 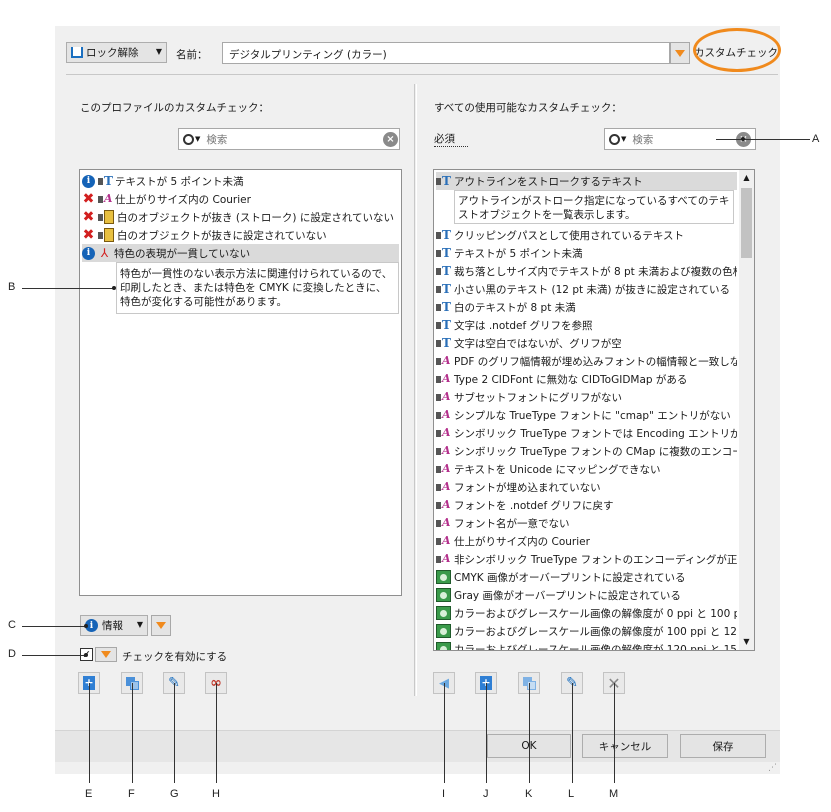 What do you see at coordinates (586, 505) in the screenshot?
I see `list-item: A フォントを .notdef グリフに戻す` at bounding box center [586, 505].